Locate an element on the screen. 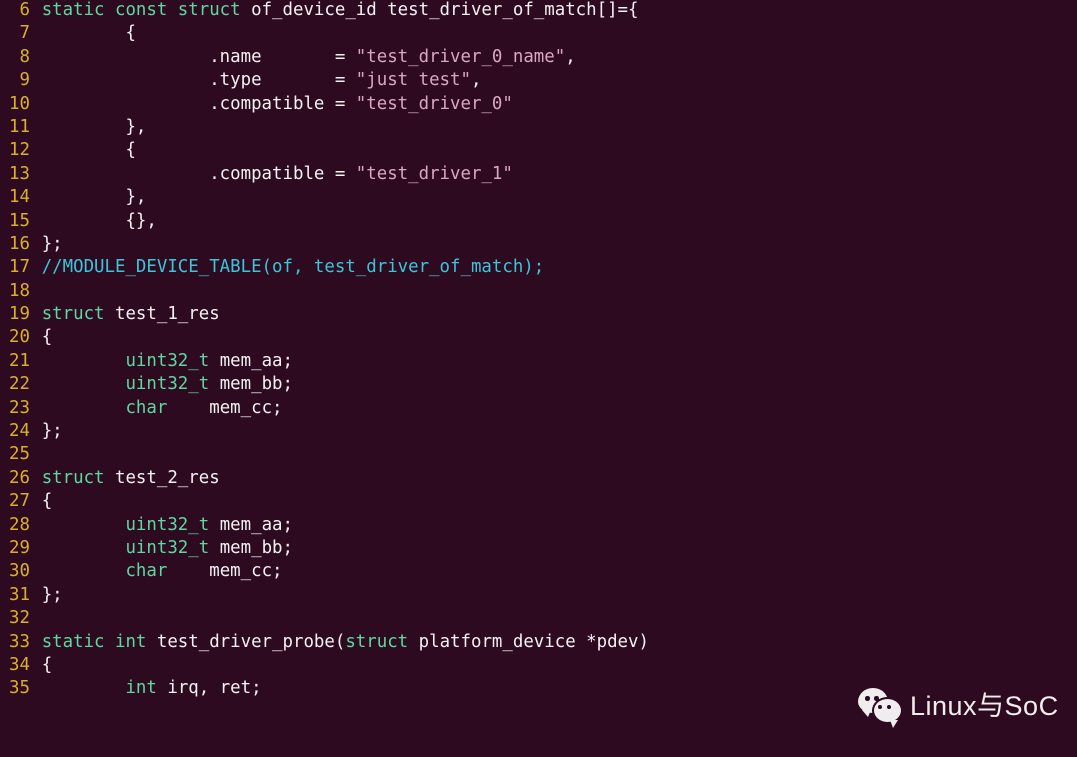 The image size is (1077, 757). code-line: 13 .compatible = "test_driver_1" is located at coordinates (538, 174).